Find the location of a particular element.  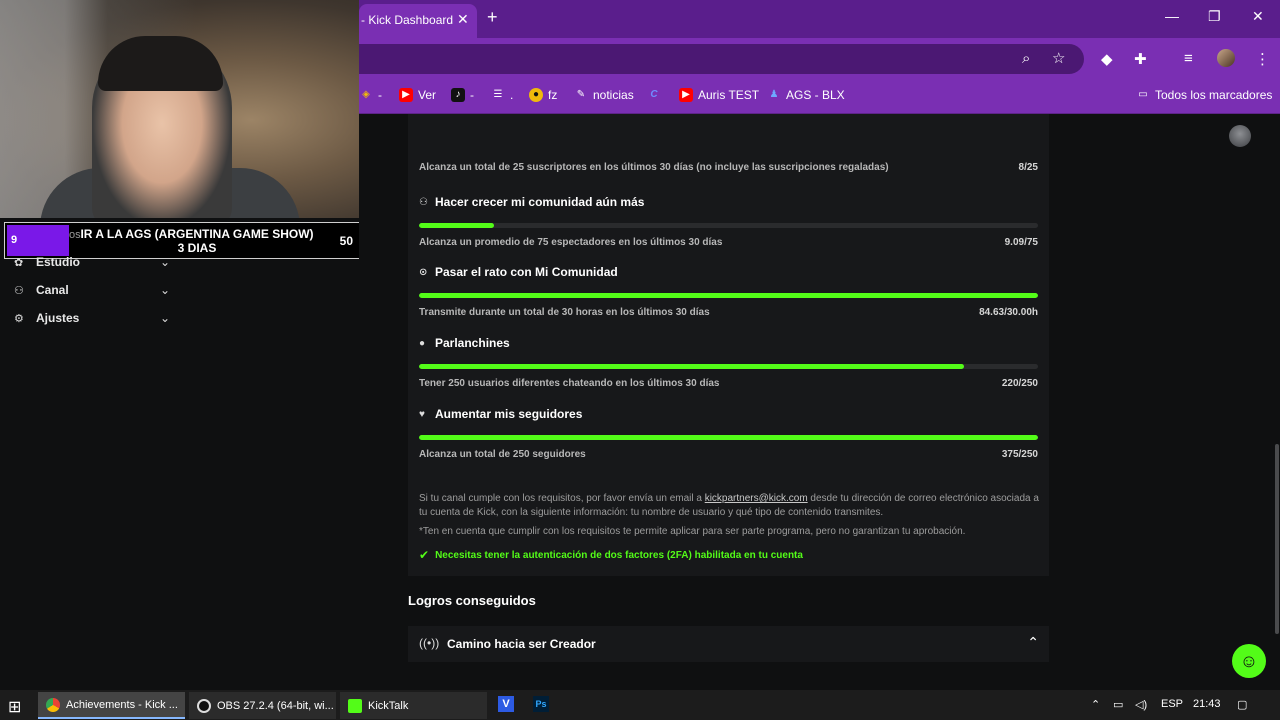

broadcast-icon: ⊙ is located at coordinates (423, 272).